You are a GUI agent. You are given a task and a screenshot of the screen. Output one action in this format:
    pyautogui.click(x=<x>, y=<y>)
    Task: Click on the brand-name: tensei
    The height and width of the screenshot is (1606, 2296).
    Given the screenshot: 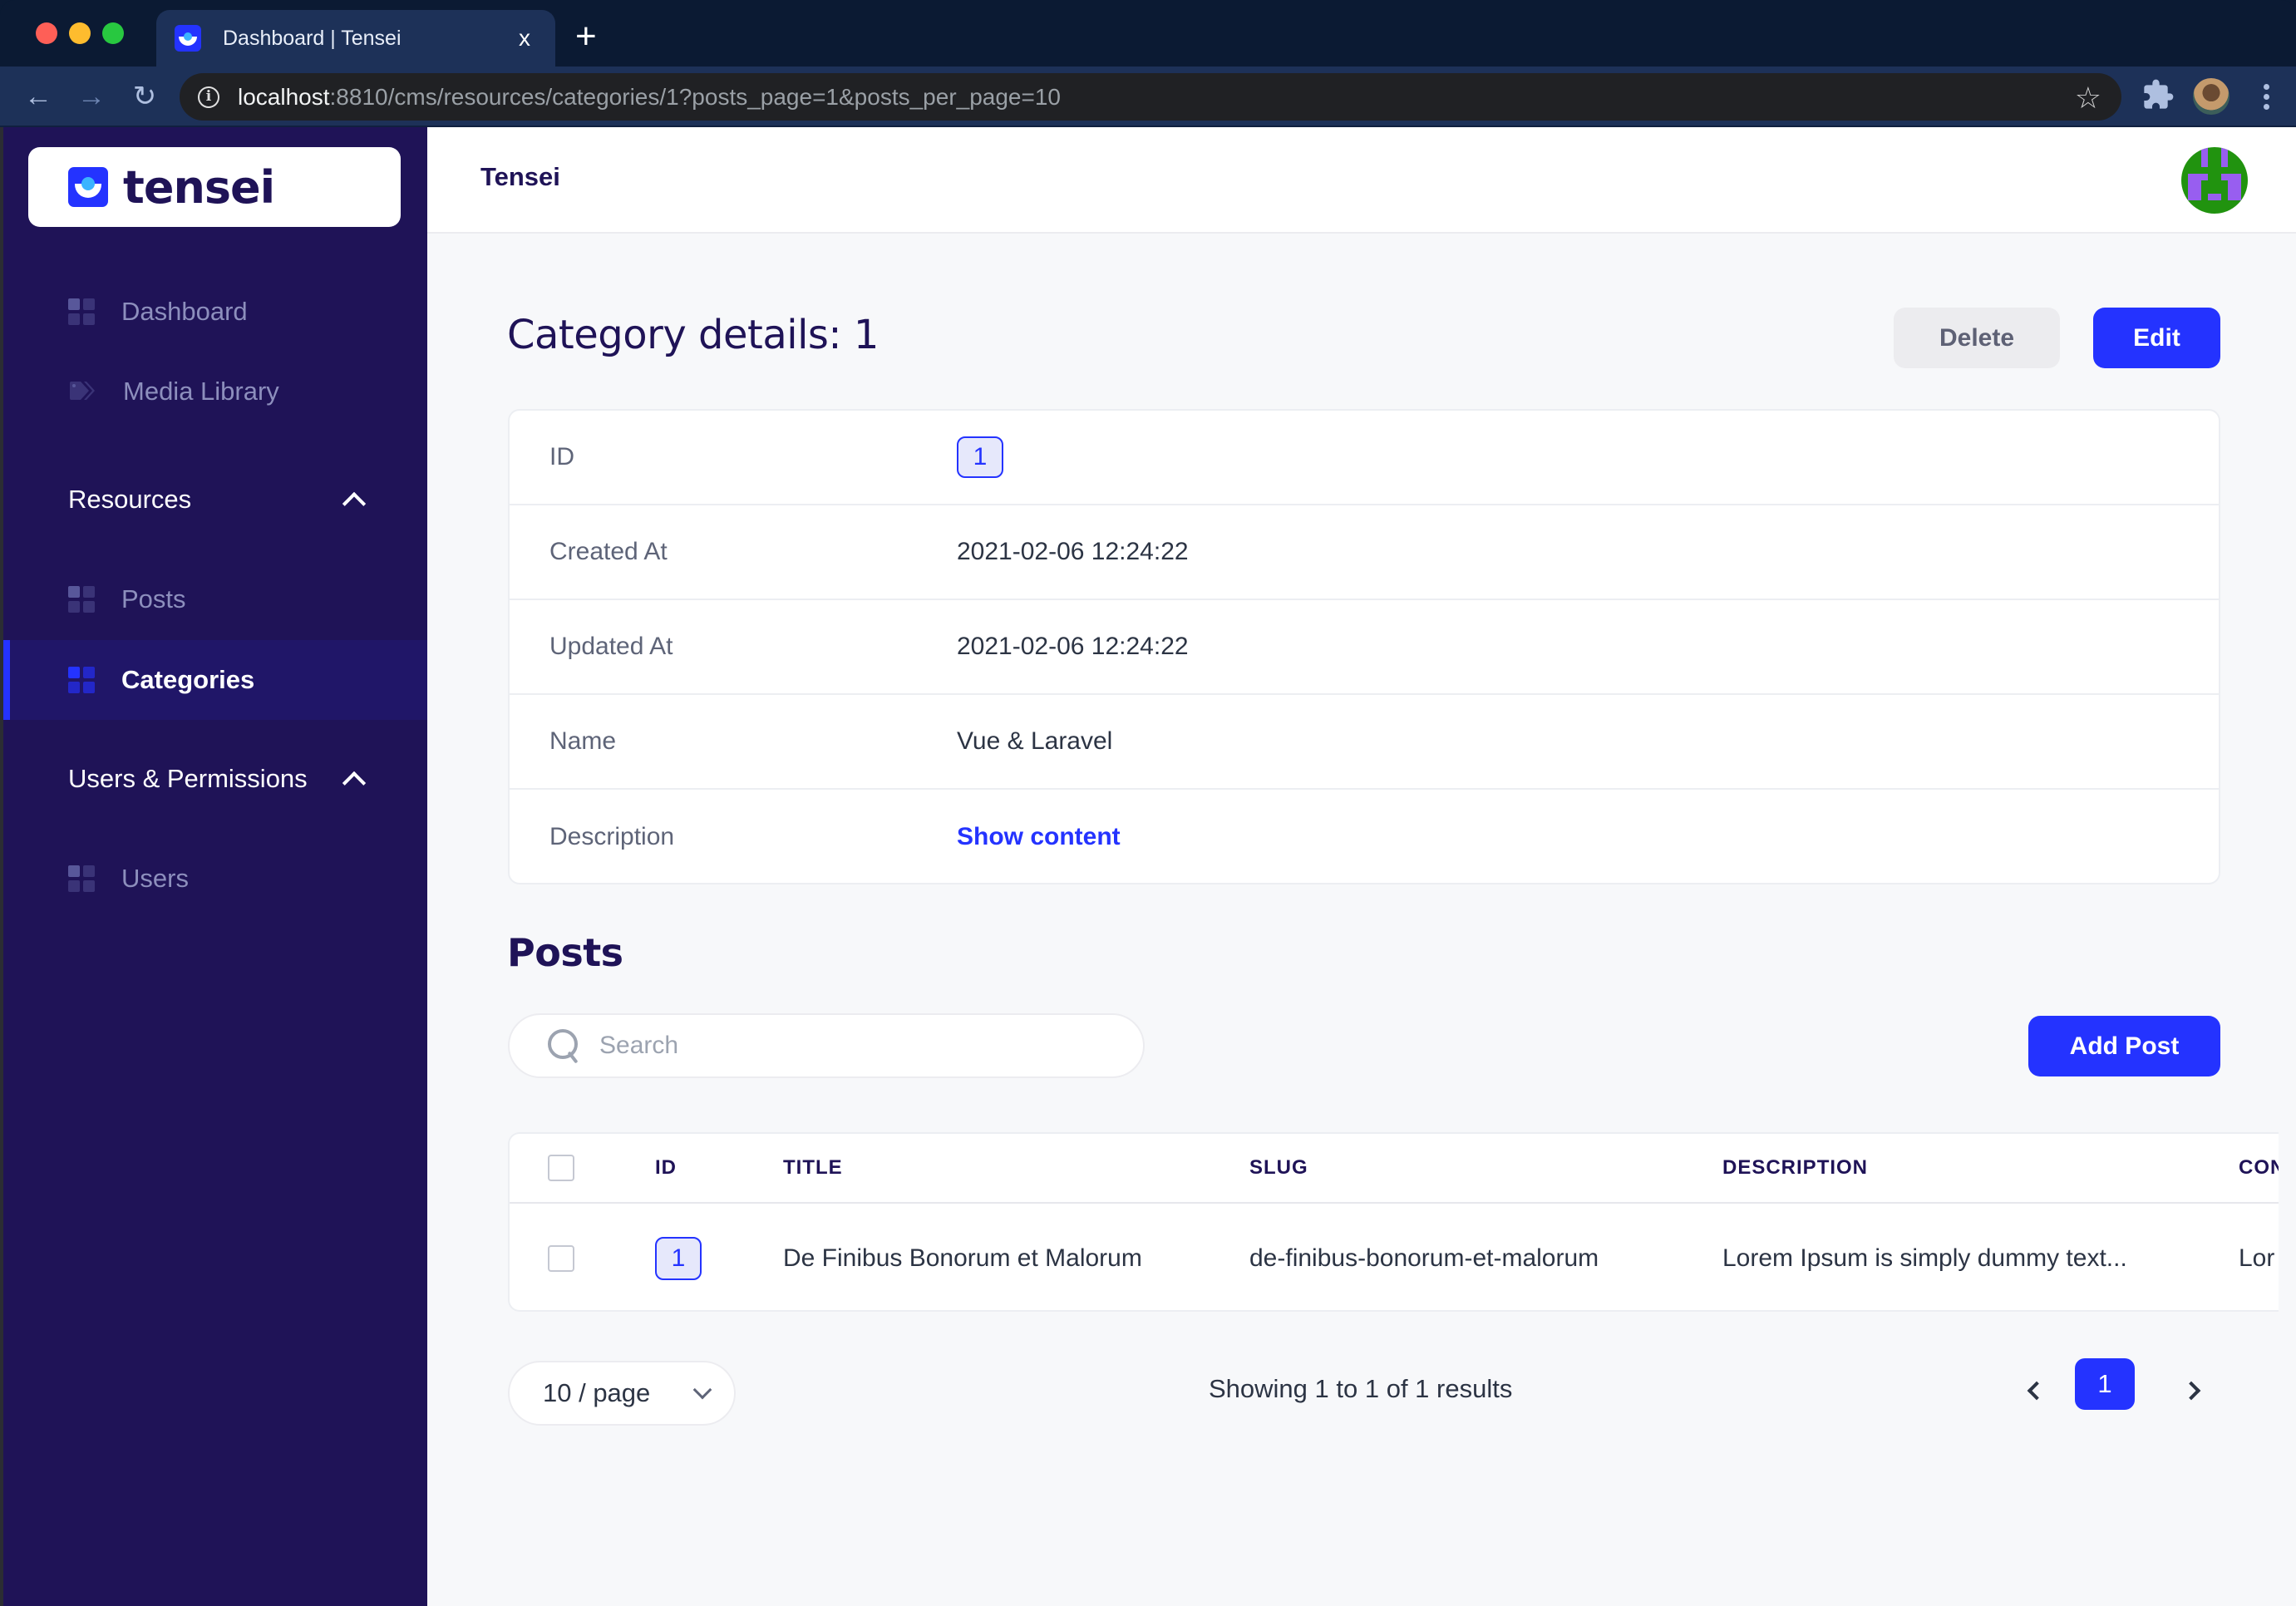 What is the action you would take?
    pyautogui.click(x=199, y=187)
    